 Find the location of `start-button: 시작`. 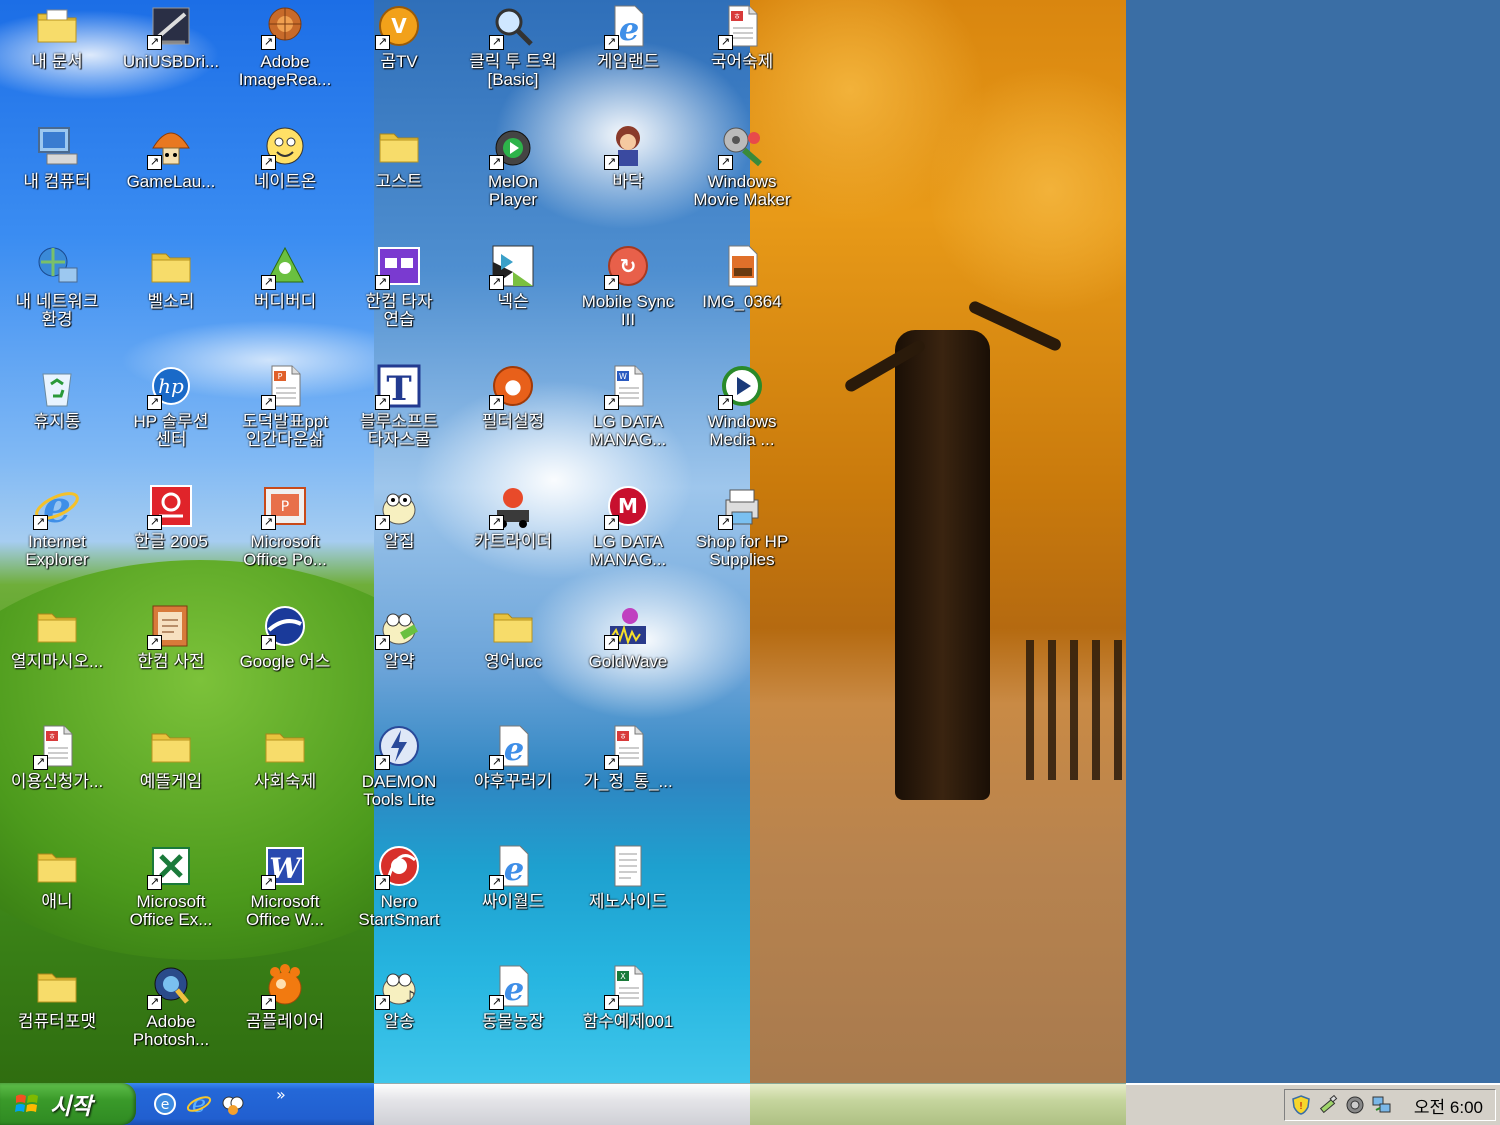

start-button: 시작 is located at coordinates (68, 1104).